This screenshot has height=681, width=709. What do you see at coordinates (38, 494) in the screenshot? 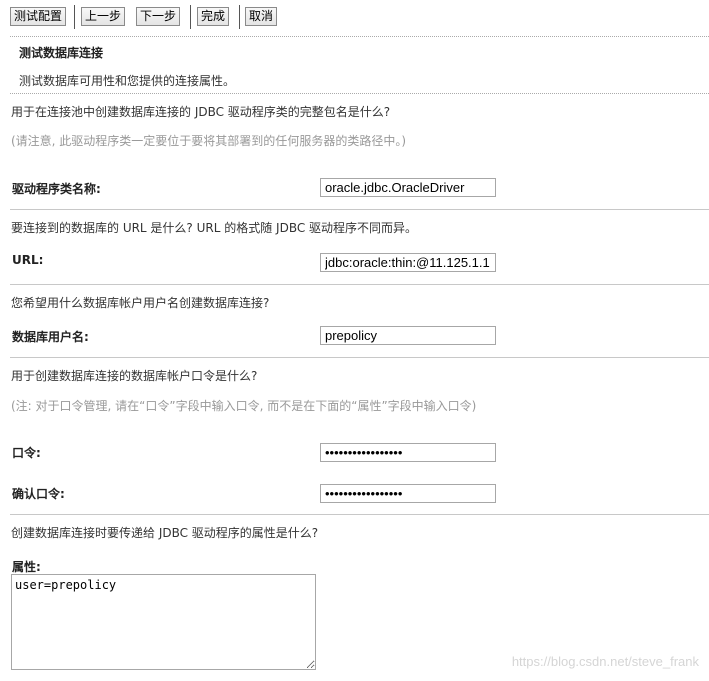
I see `confirm-password-label: 确认口令:` at bounding box center [38, 494].